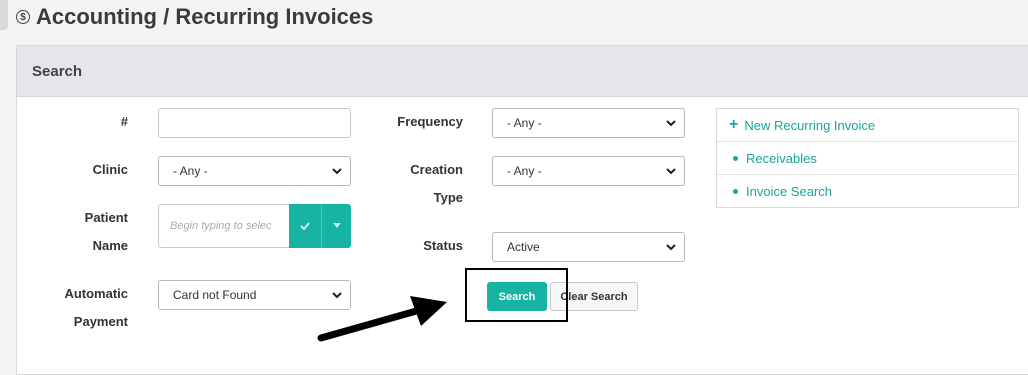 This screenshot has height=375, width=1028. Describe the element at coordinates (448, 197) in the screenshot. I see `creation-type-label-line2: Type` at that location.